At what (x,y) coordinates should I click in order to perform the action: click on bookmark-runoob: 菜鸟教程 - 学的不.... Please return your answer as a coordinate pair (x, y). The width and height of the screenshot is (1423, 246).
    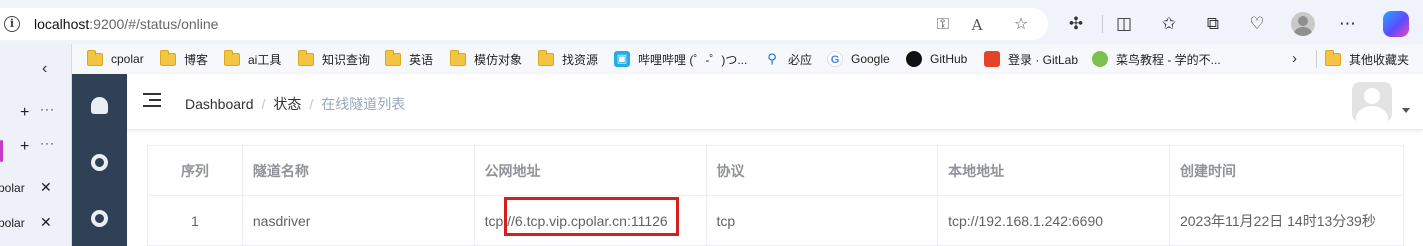
    Looking at the image, I should click on (1156, 59).